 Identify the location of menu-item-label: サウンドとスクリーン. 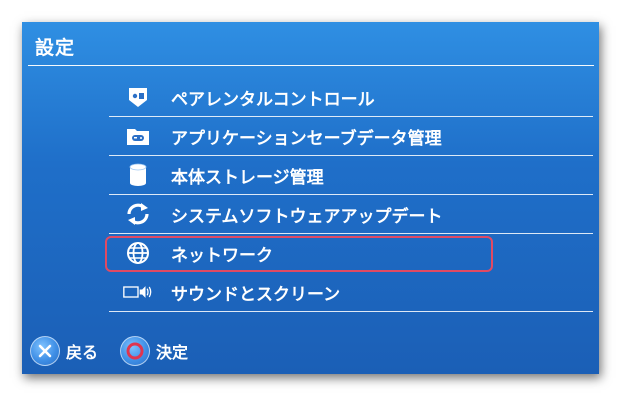
(256, 294).